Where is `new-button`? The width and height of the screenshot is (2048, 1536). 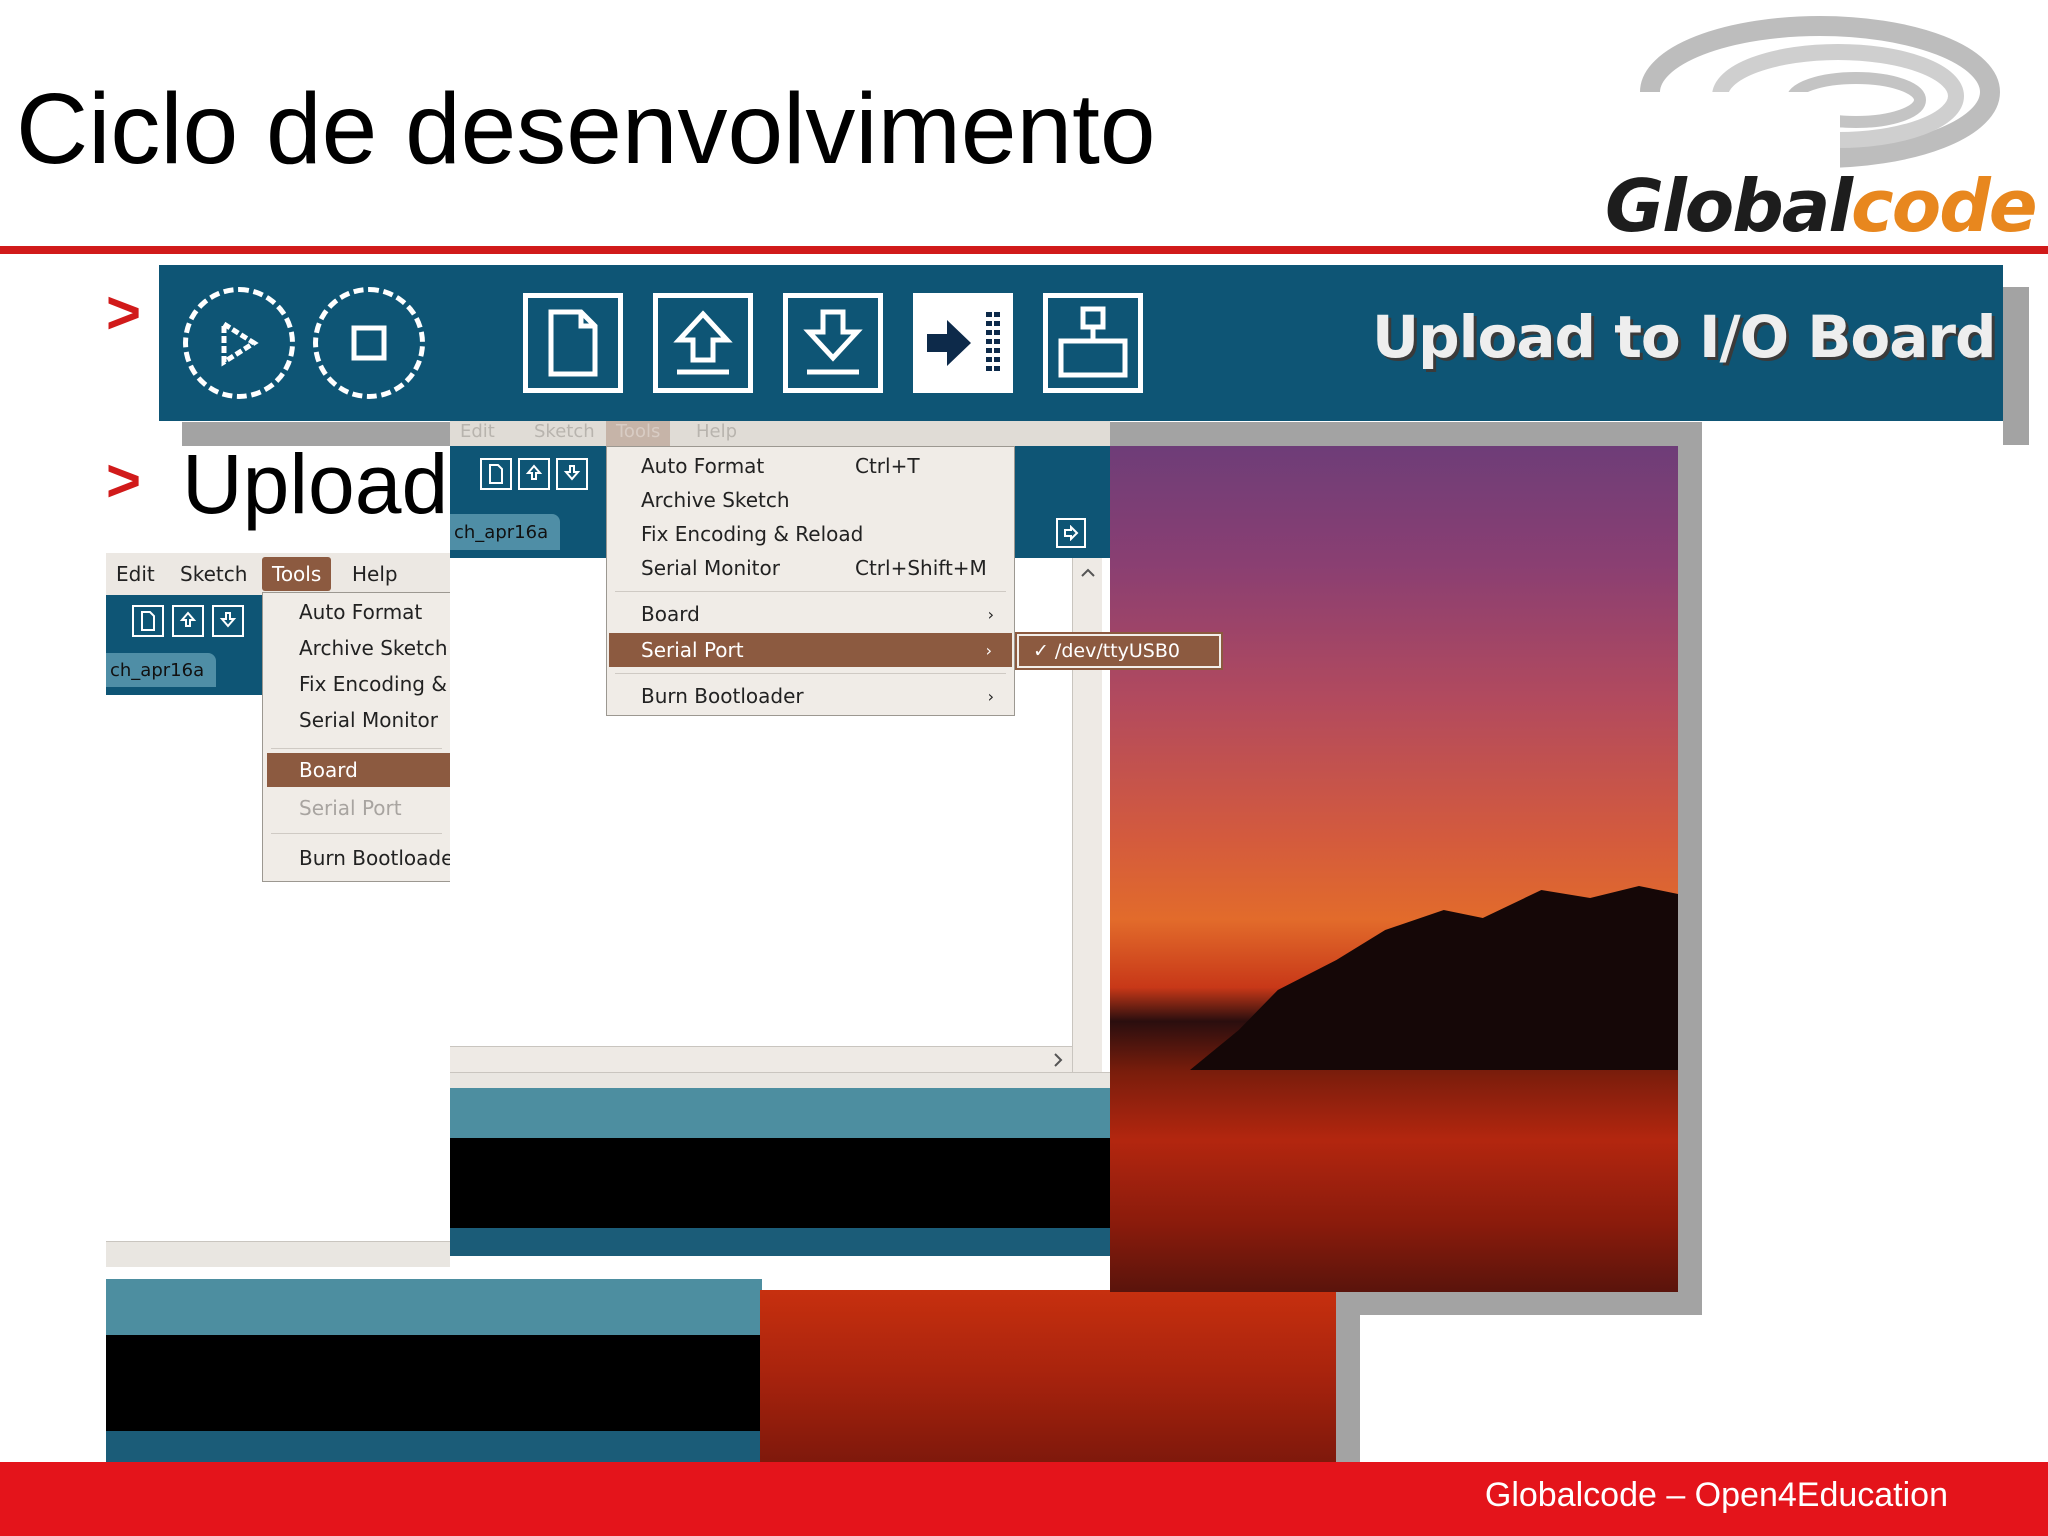 new-button is located at coordinates (573, 343).